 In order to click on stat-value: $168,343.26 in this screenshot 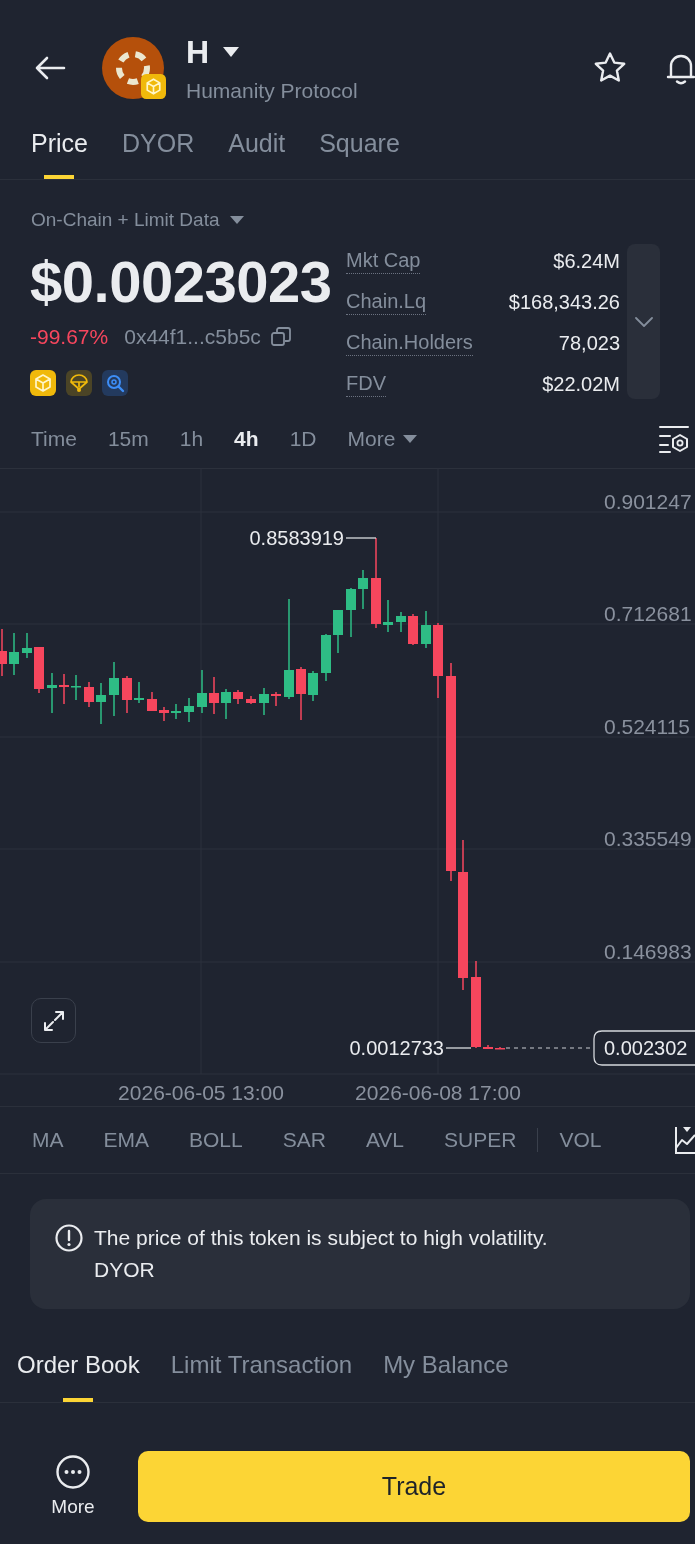, I will do `click(564, 302)`.